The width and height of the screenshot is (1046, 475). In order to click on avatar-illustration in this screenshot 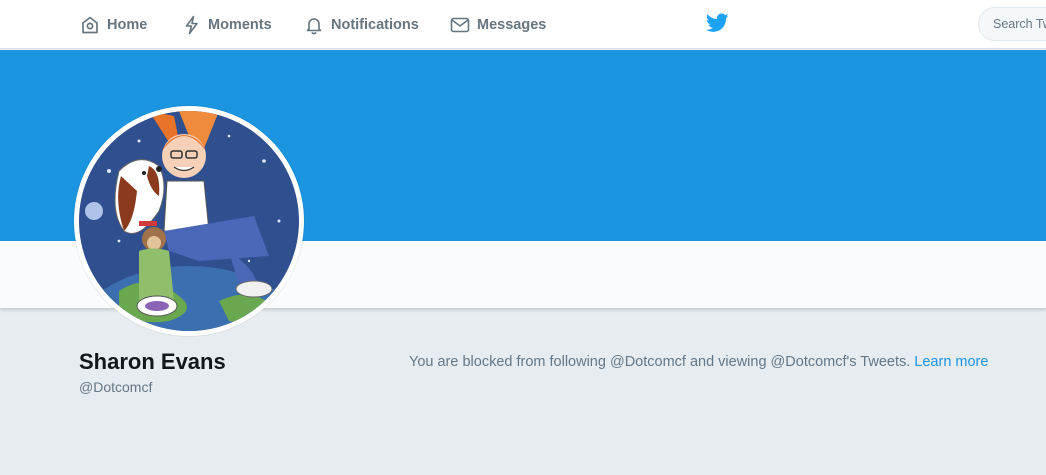, I will do `click(189, 221)`.